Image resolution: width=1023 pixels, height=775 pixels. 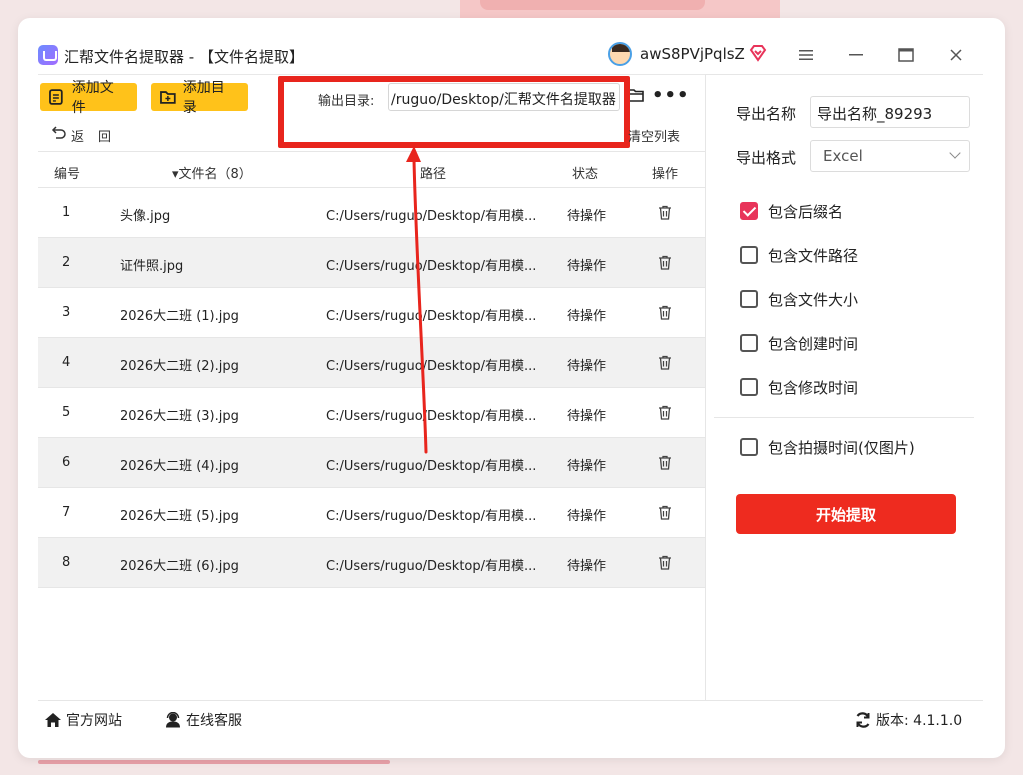 I want to click on export-name-input: 导出名称_89293, so click(x=890, y=112).